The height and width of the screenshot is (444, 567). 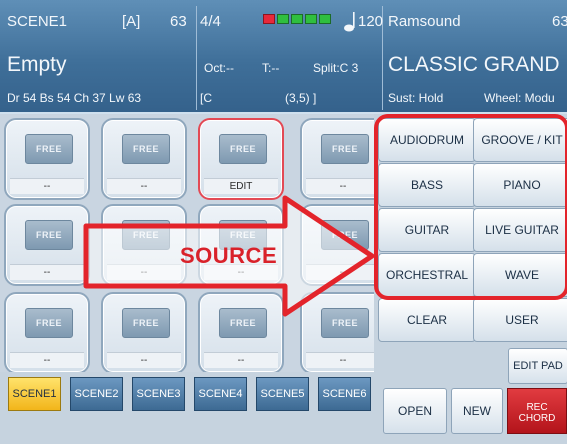 I want to click on scene-tab-6: SCENE6, so click(x=344, y=394).